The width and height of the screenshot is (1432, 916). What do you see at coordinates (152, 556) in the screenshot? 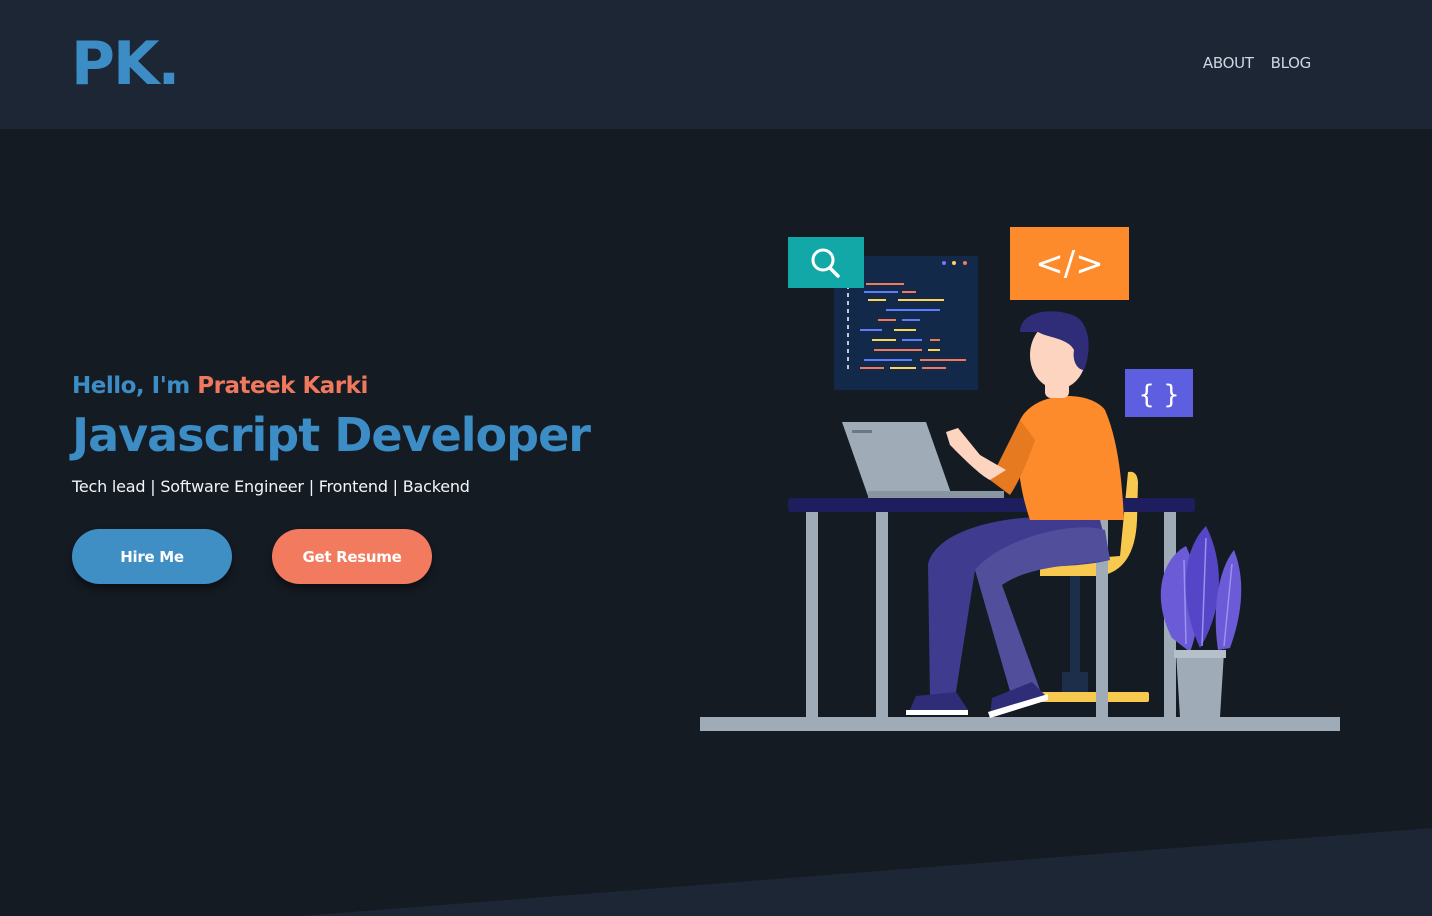
I see `hire-me-button: Hire Me` at bounding box center [152, 556].